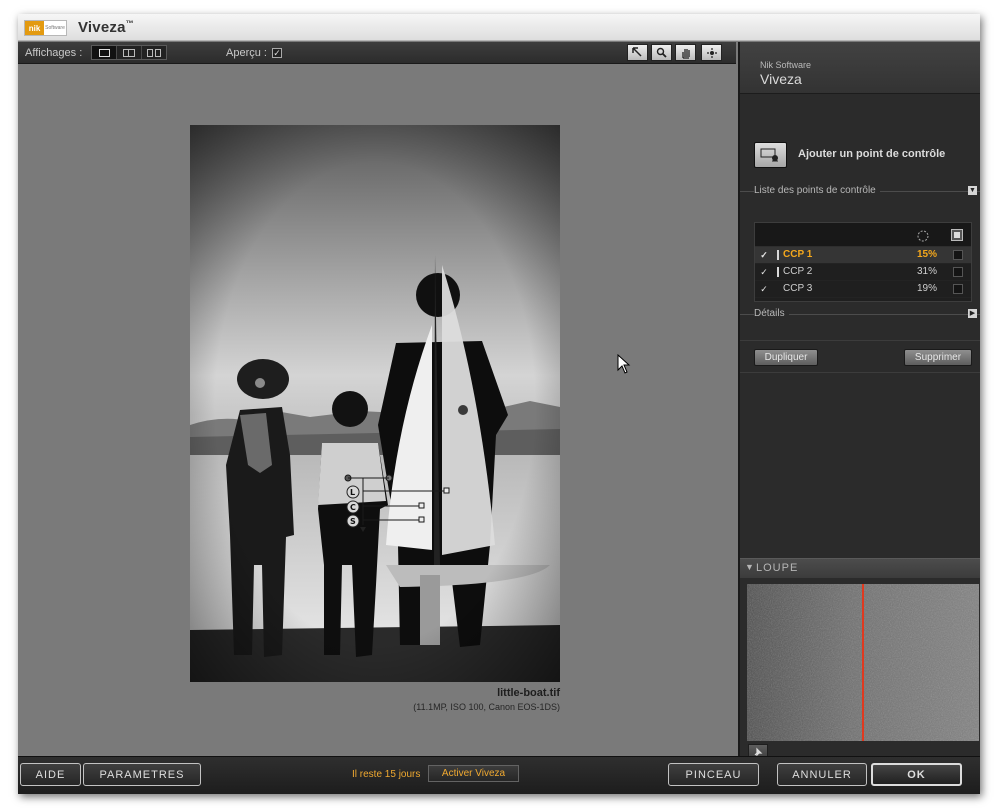  I want to click on loupe-title: LOUPE, so click(777, 568).